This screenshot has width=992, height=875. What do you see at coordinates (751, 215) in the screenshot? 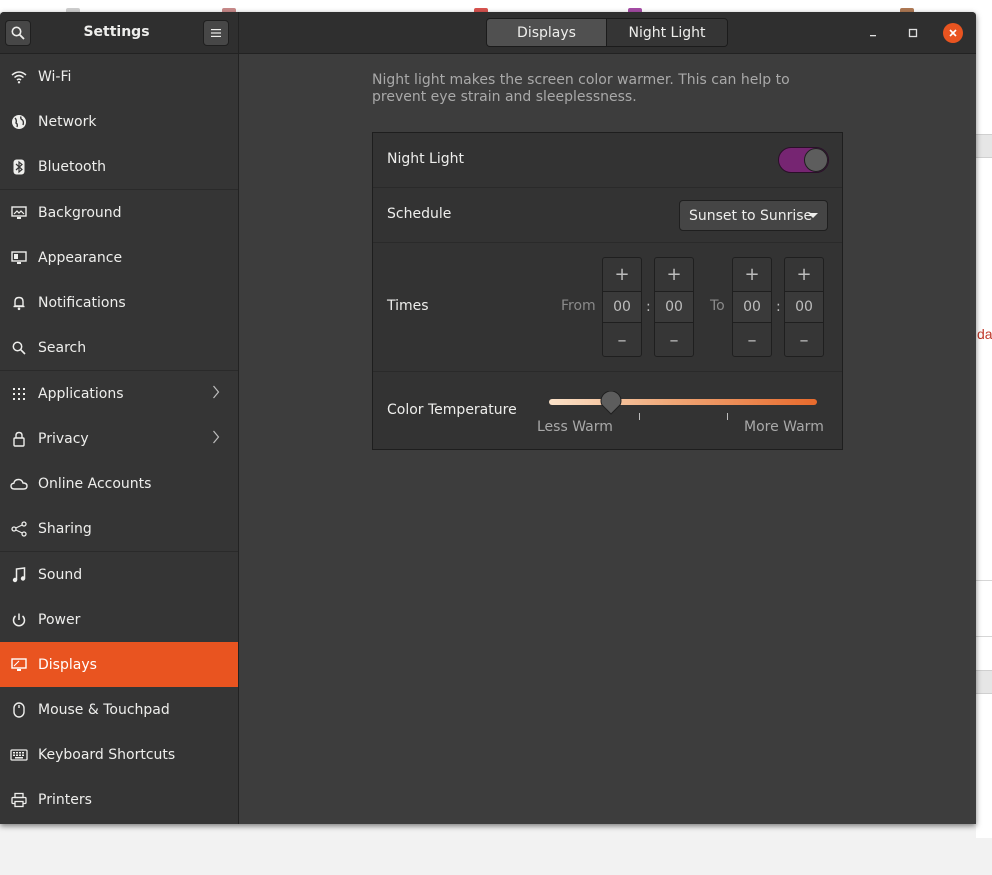
I see `schedule-value: Sunset to Sunrise` at bounding box center [751, 215].